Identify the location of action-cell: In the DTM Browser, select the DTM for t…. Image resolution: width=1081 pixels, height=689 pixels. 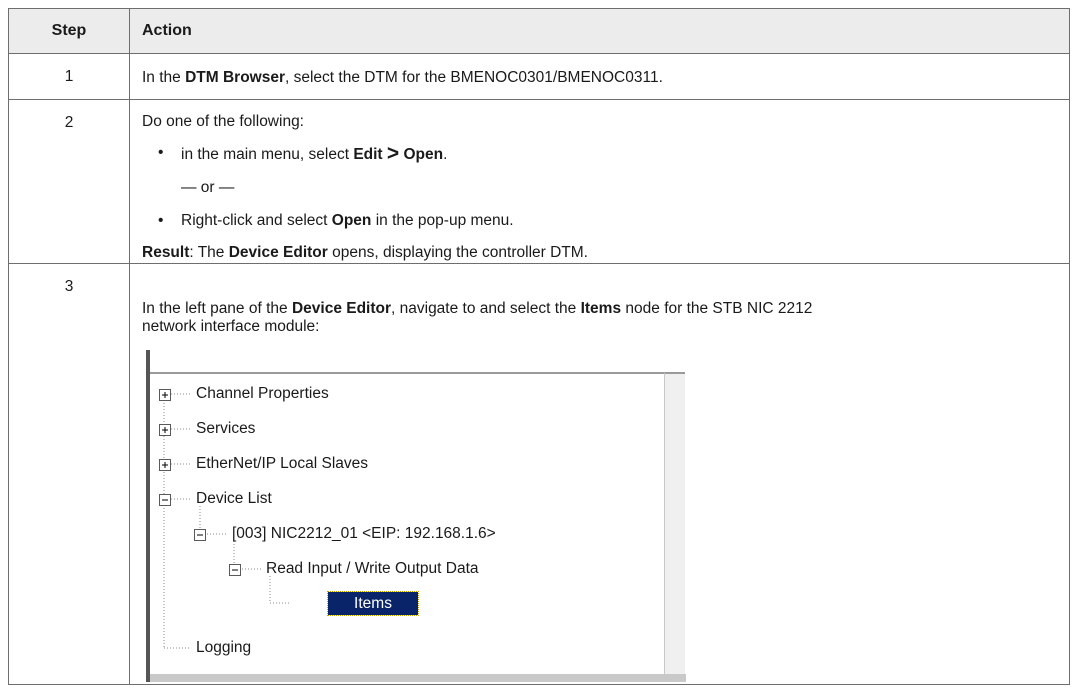
(599, 76).